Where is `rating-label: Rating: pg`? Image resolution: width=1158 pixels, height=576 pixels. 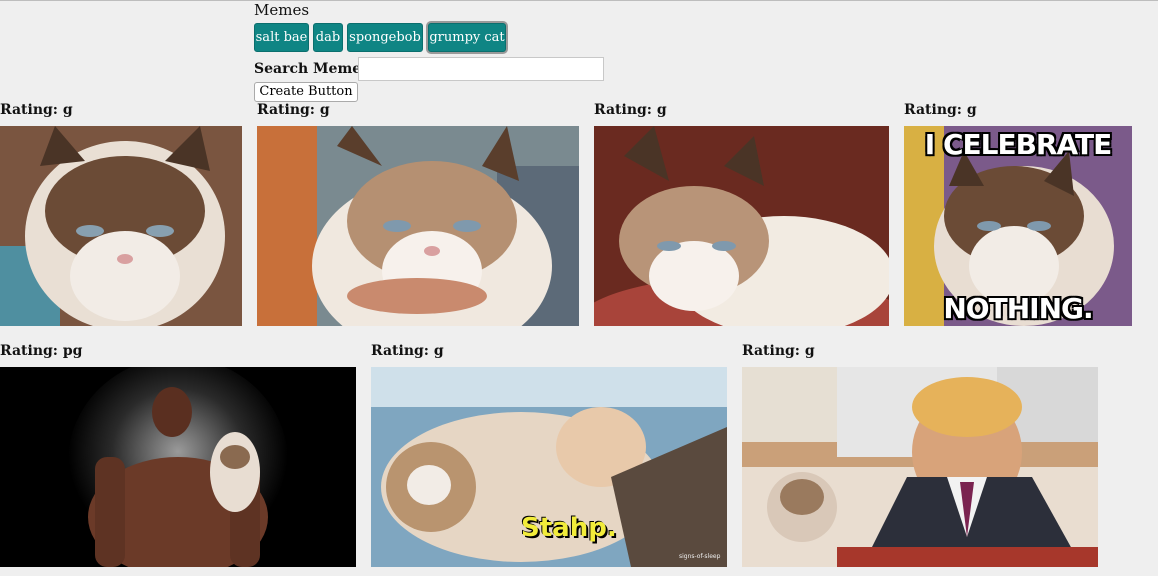
rating-label: Rating: pg is located at coordinates (41, 351).